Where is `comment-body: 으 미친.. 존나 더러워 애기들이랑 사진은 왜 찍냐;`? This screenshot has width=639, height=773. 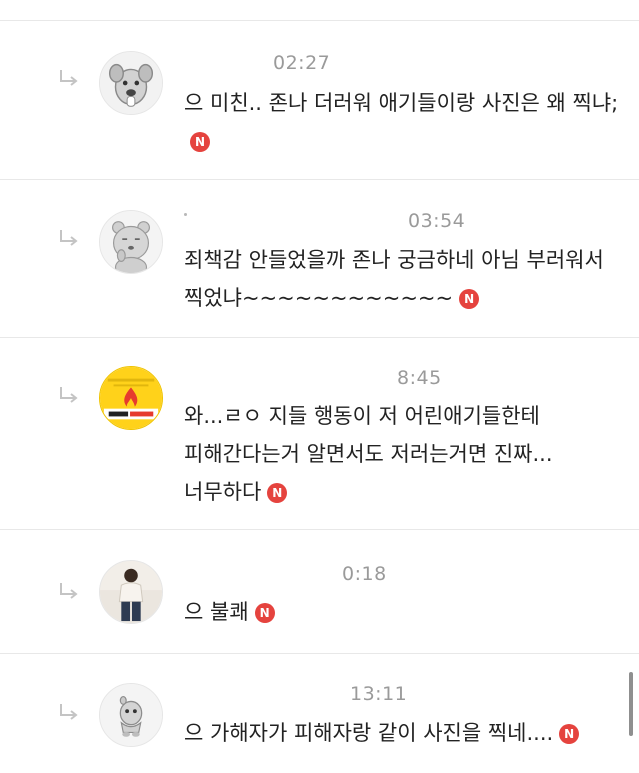
comment-body: 으 미친.. 존나 더러워 애기들이랑 사진은 왜 찍냐; is located at coordinates (401, 103).